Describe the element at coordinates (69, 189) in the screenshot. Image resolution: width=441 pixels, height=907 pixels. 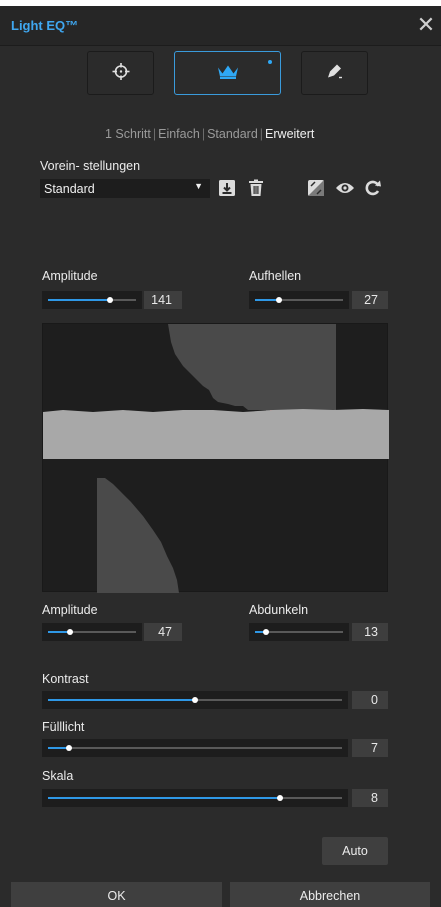
I see `presets-selected: Standard` at that location.